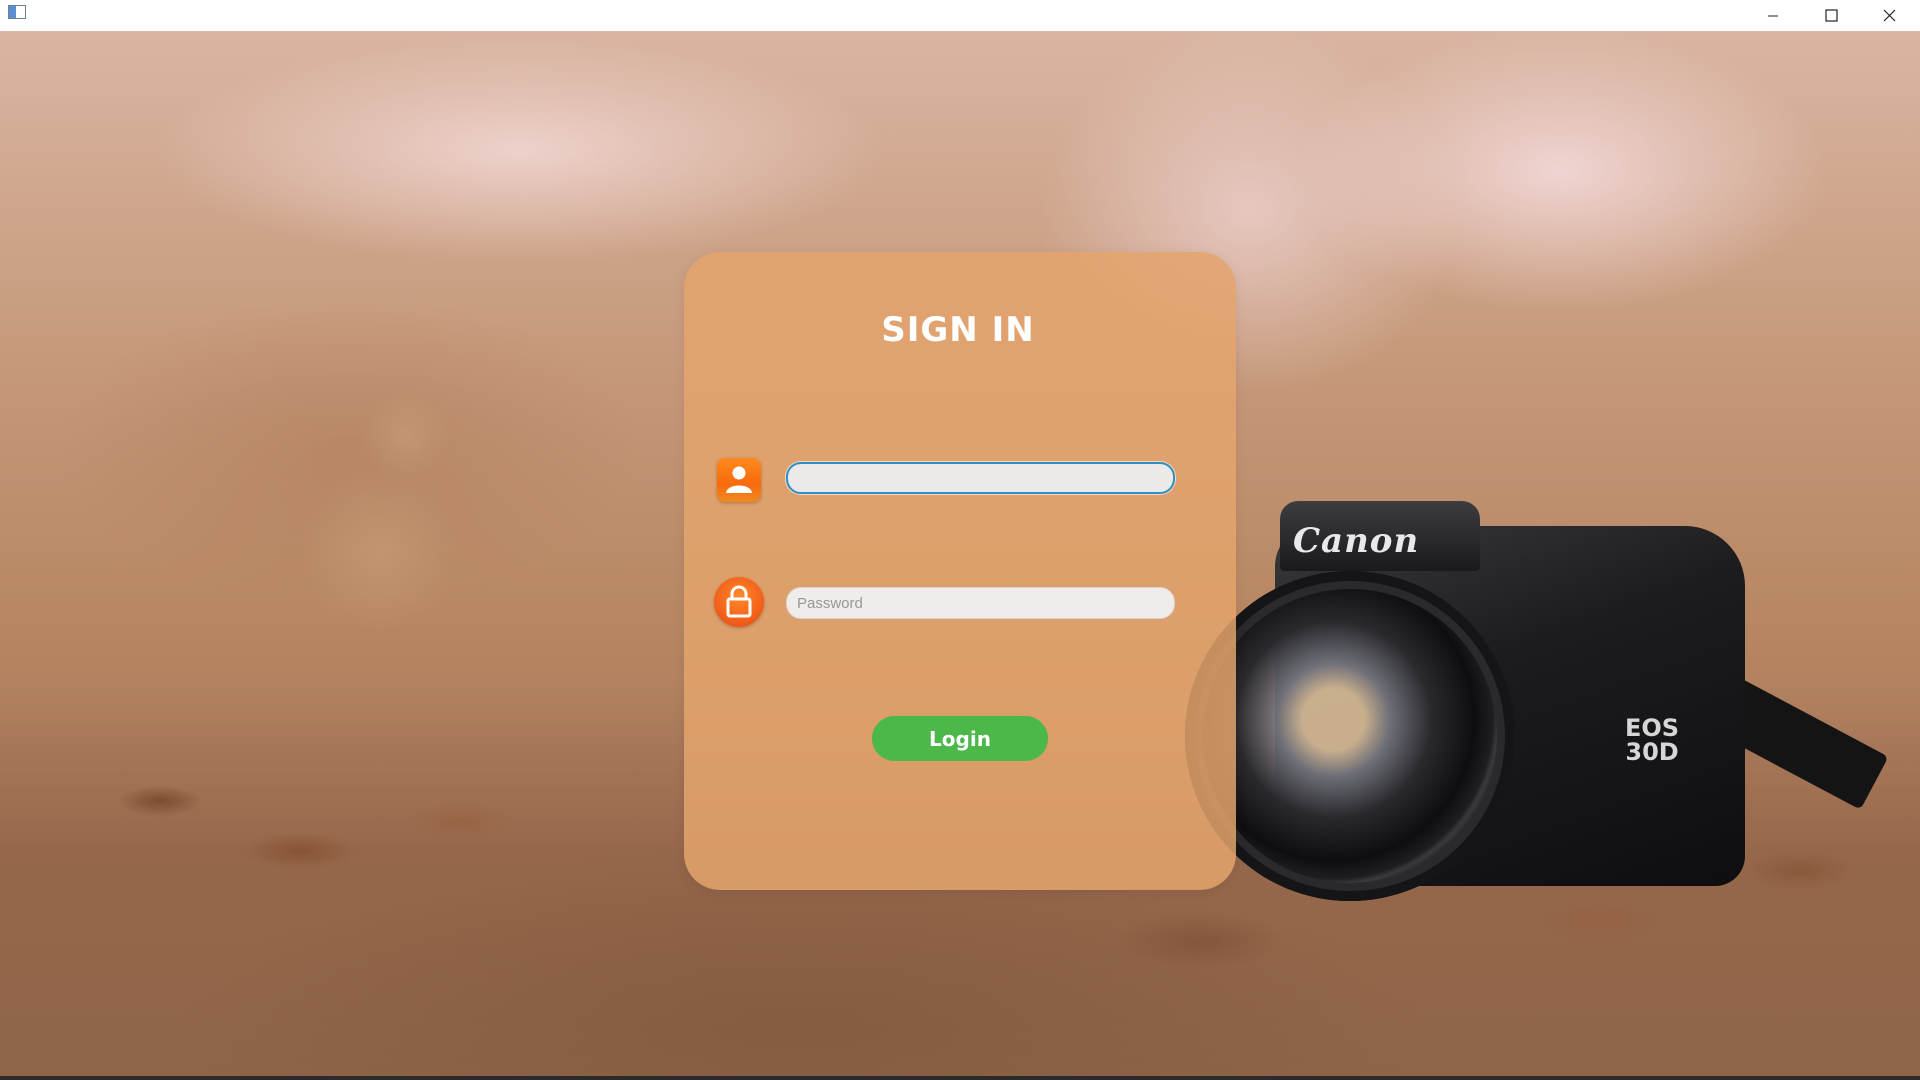 This screenshot has height=1080, width=1920. What do you see at coordinates (1652, 728) in the screenshot?
I see `camera-model-line1: EOS` at bounding box center [1652, 728].